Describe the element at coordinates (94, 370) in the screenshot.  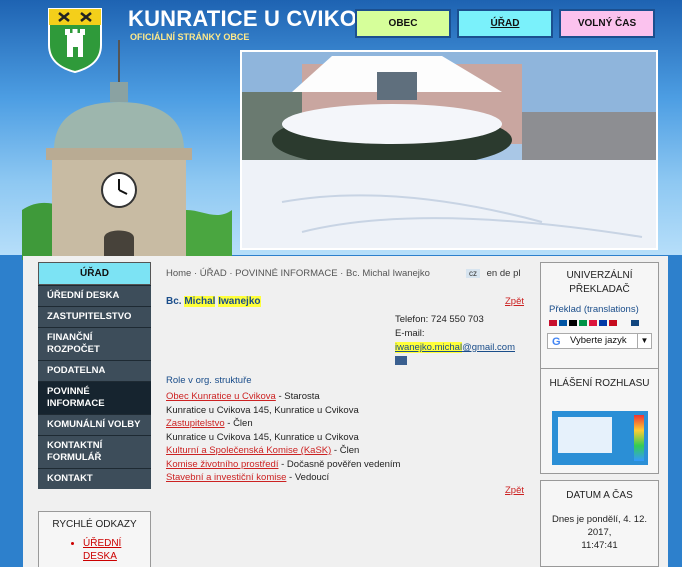
I see `sidebar-item-podatelna: Podatelna` at that location.